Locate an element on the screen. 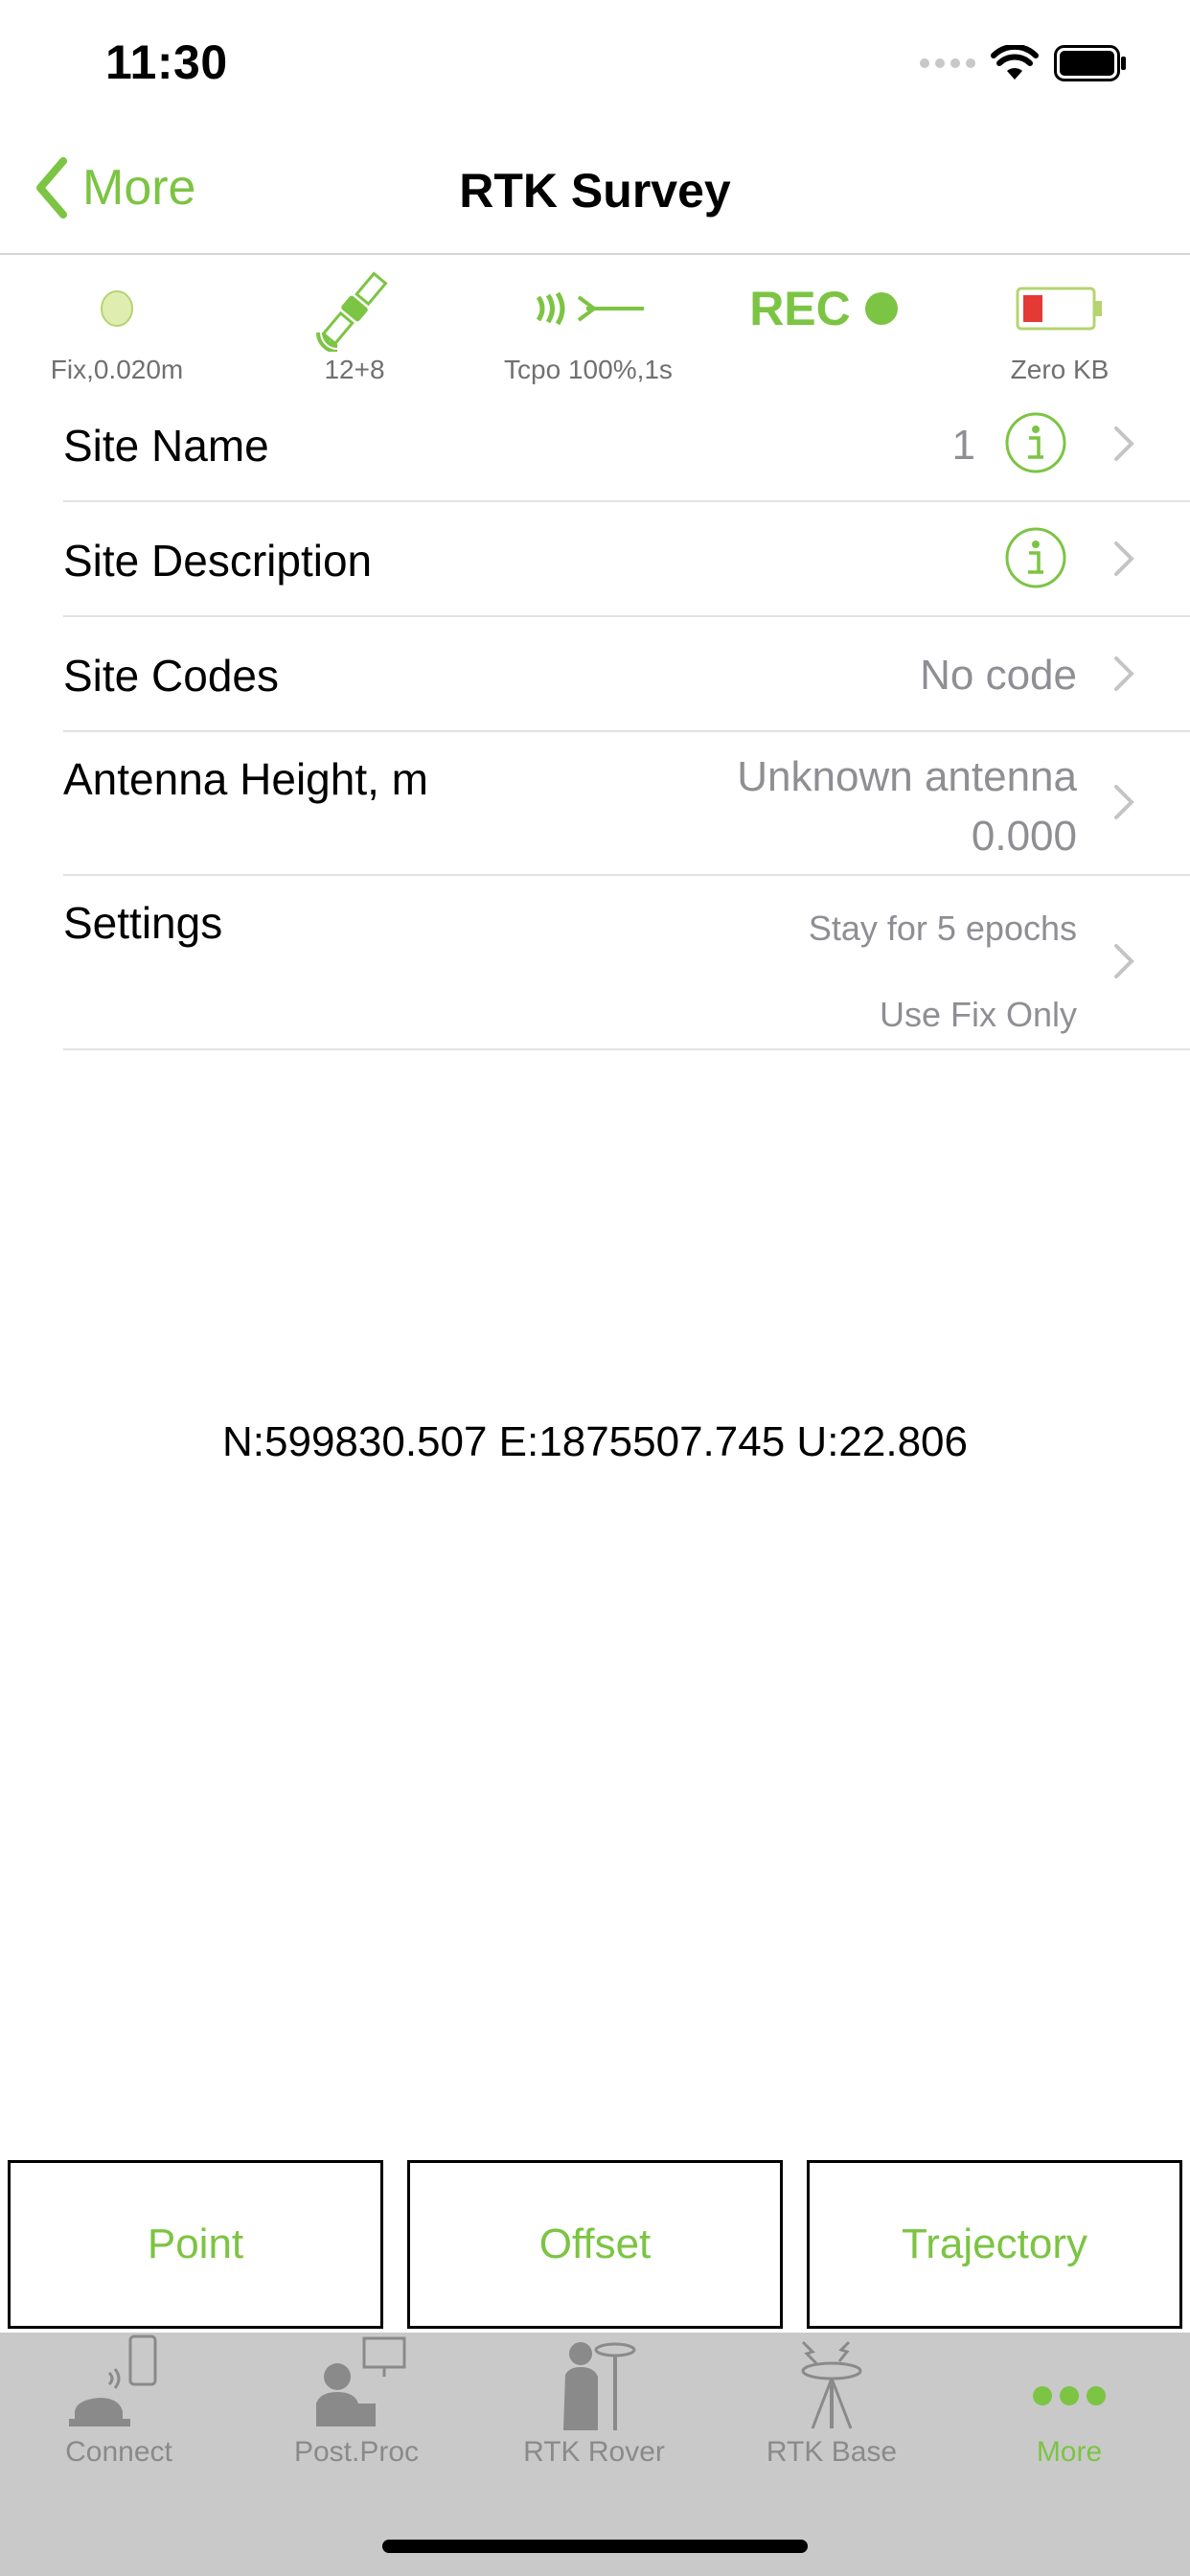 The height and width of the screenshot is (2576, 1190). antenna-height-value: 0.000 is located at coordinates (1024, 836).